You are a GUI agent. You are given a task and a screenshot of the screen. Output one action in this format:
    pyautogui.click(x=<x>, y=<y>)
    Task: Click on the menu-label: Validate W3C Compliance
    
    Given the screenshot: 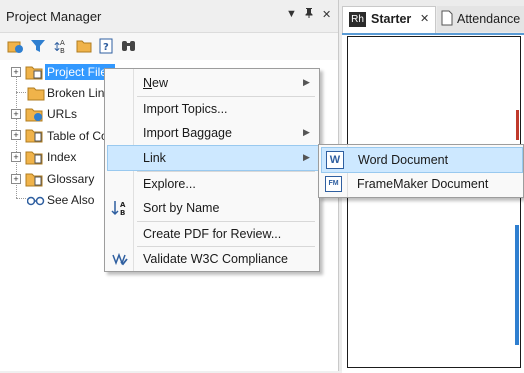 What is the action you would take?
    pyautogui.click(x=215, y=259)
    